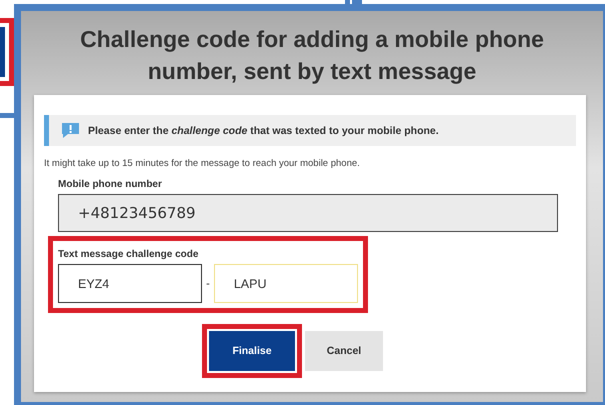  Describe the element at coordinates (263, 130) in the screenshot. I see `notice-text: Please enter the challenge code that was texted to your mobile phone.` at that location.